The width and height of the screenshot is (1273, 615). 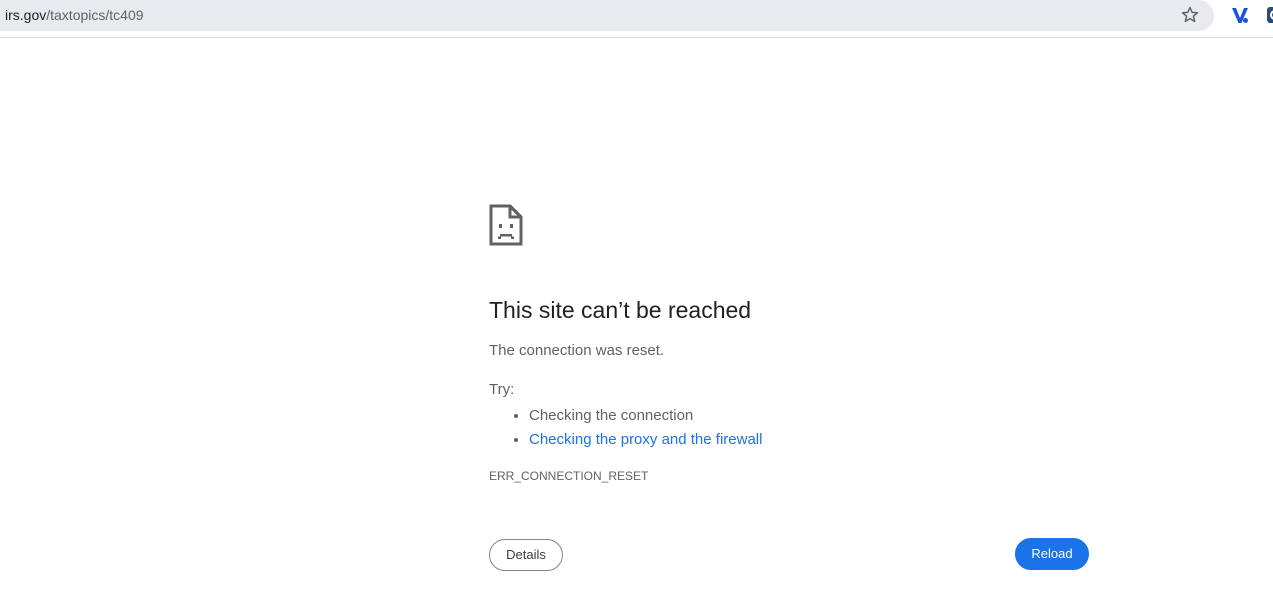 I want to click on suggestion-check-proxy-link: Checking the proxy and the firewall, so click(x=645, y=439).